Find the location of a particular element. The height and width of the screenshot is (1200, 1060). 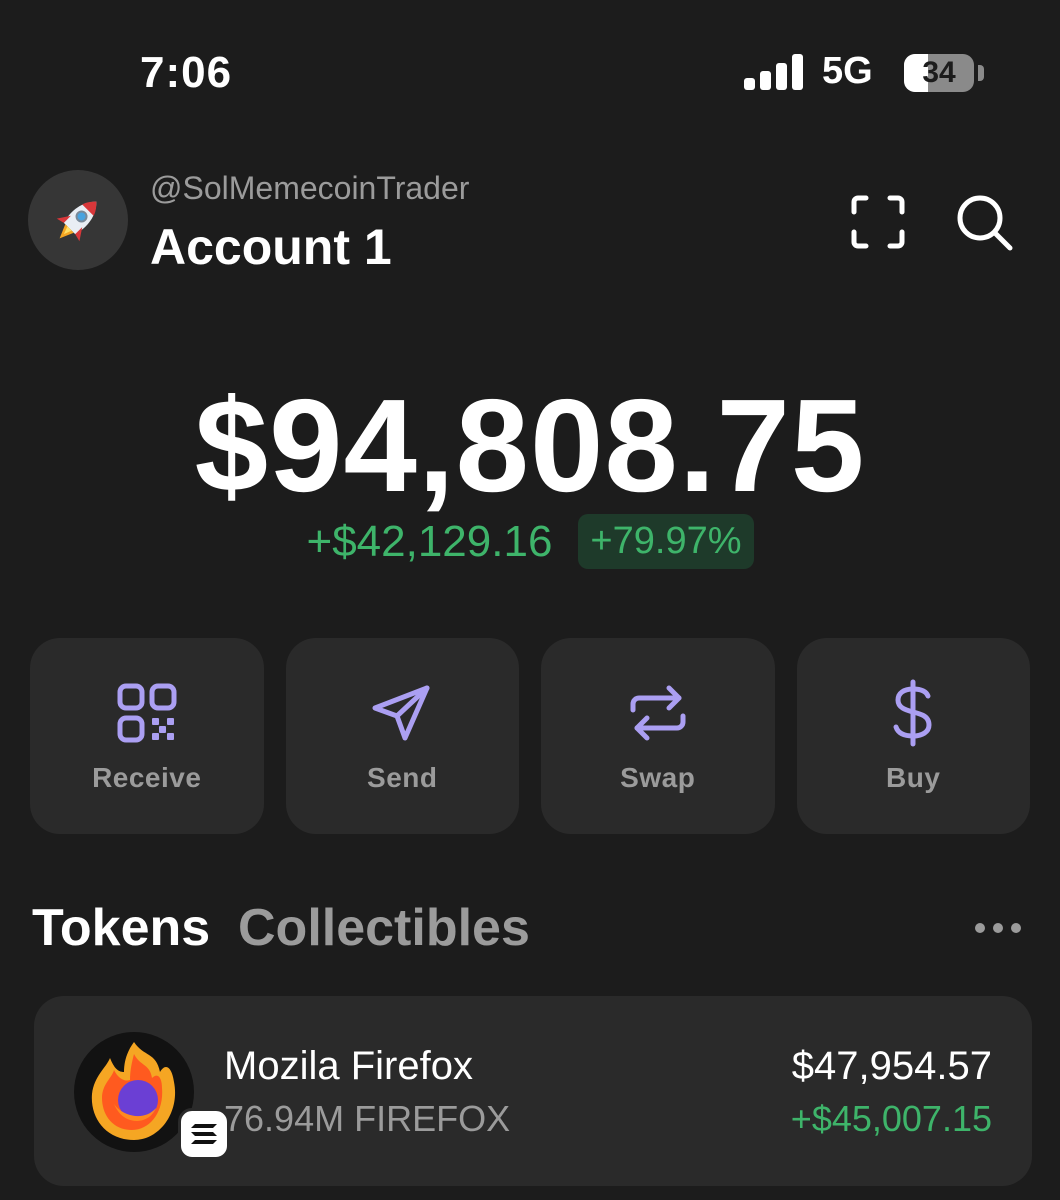

tab-collectibles: Collectibles is located at coordinates (384, 928).